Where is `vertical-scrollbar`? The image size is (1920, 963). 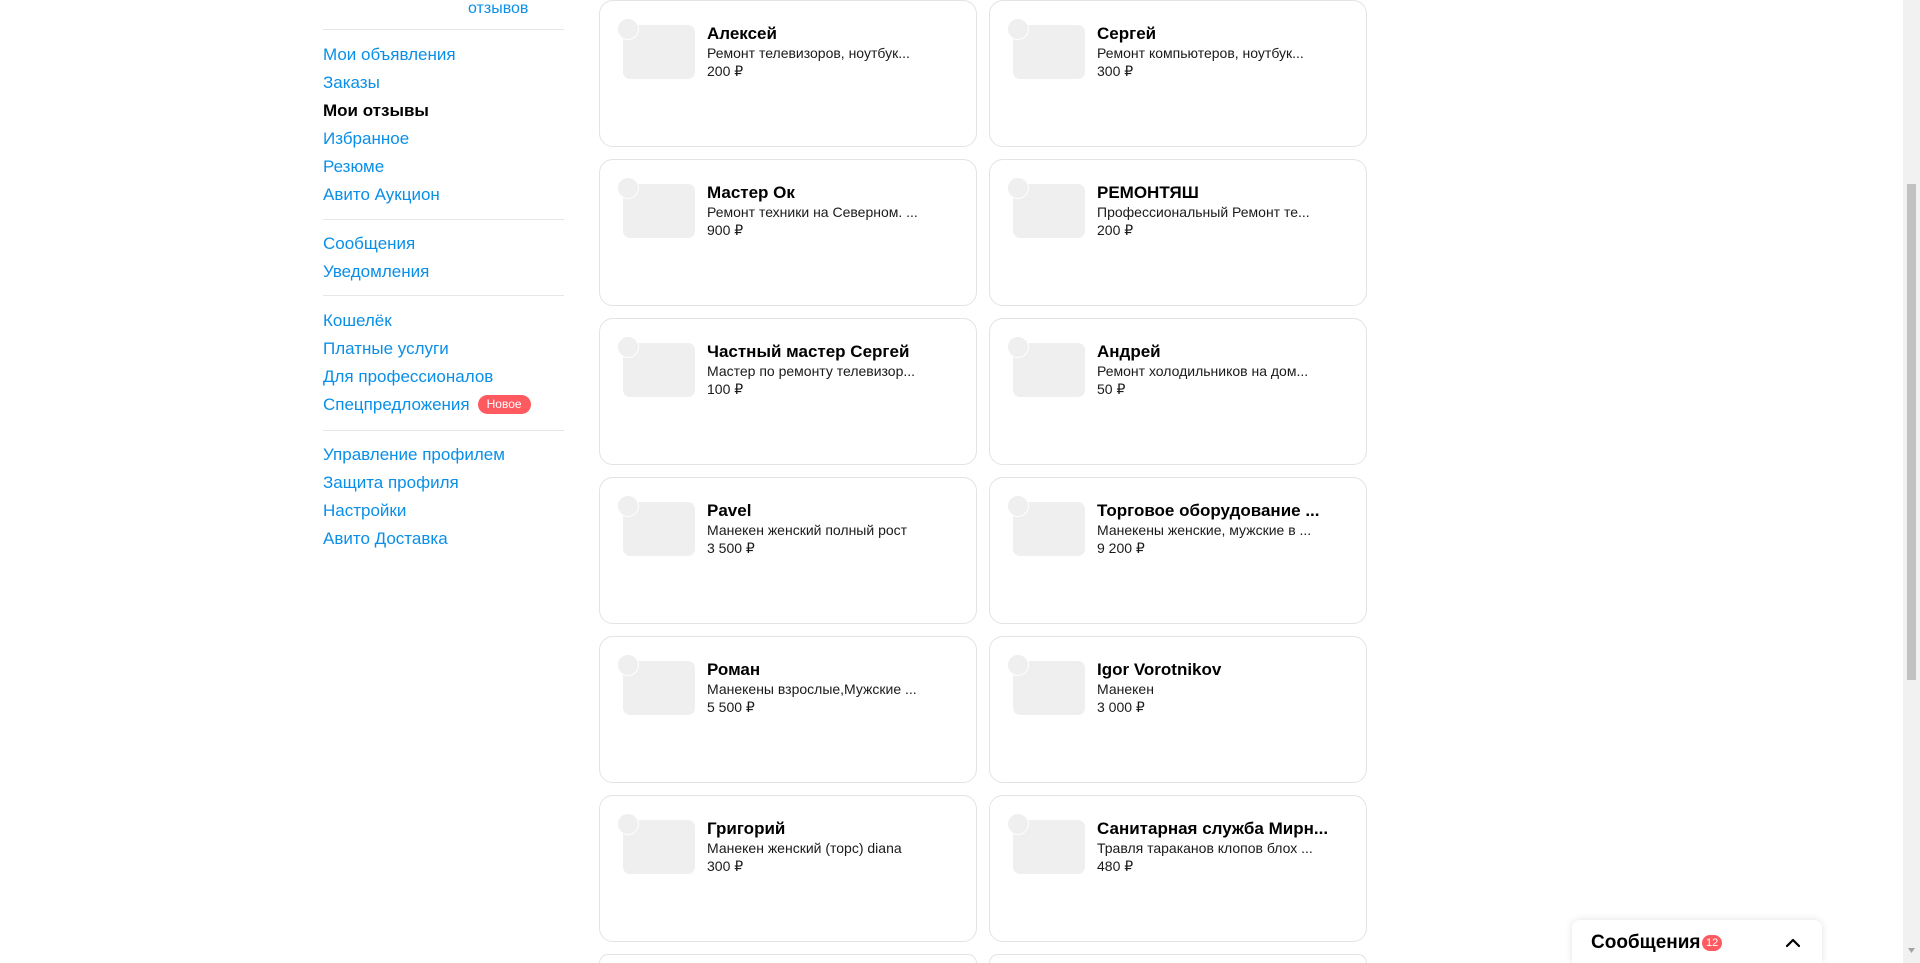
vertical-scrollbar is located at coordinates (1911, 481).